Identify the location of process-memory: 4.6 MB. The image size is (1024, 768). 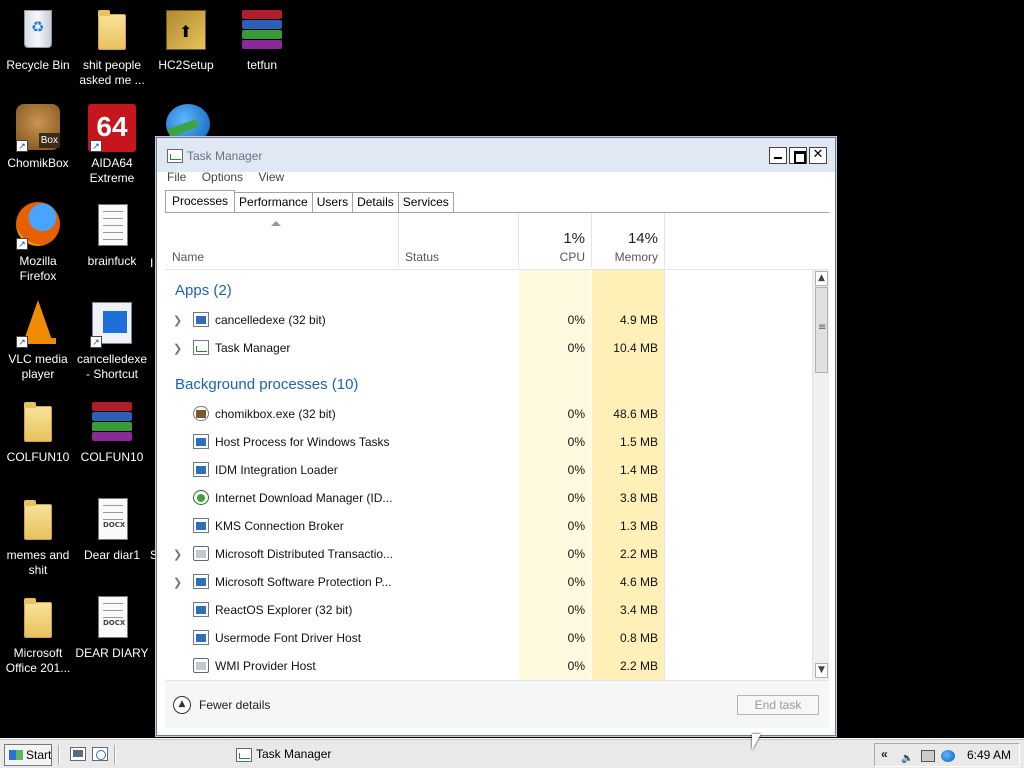
(638, 582).